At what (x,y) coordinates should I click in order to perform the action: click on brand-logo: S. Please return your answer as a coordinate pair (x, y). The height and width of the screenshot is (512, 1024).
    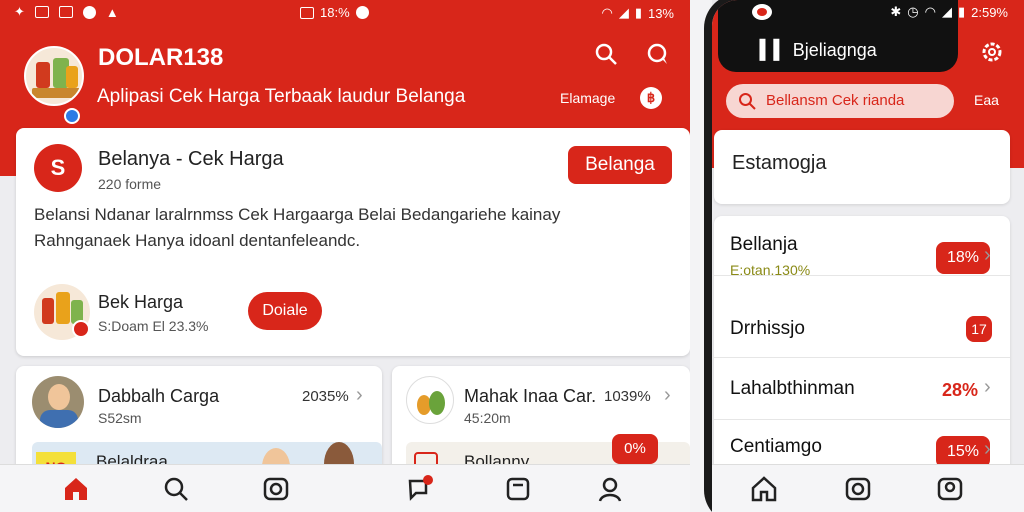
    Looking at the image, I should click on (58, 168).